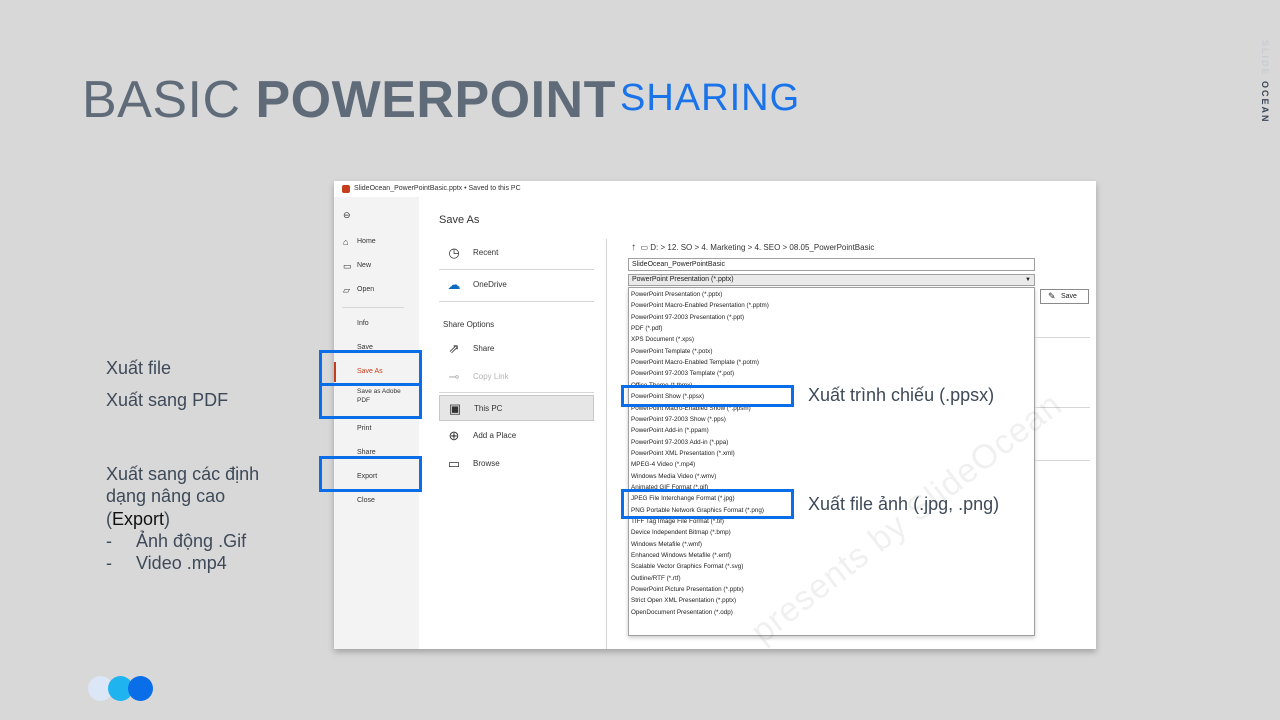  I want to click on file-type-option: PDF (*.pdf), so click(647, 328).